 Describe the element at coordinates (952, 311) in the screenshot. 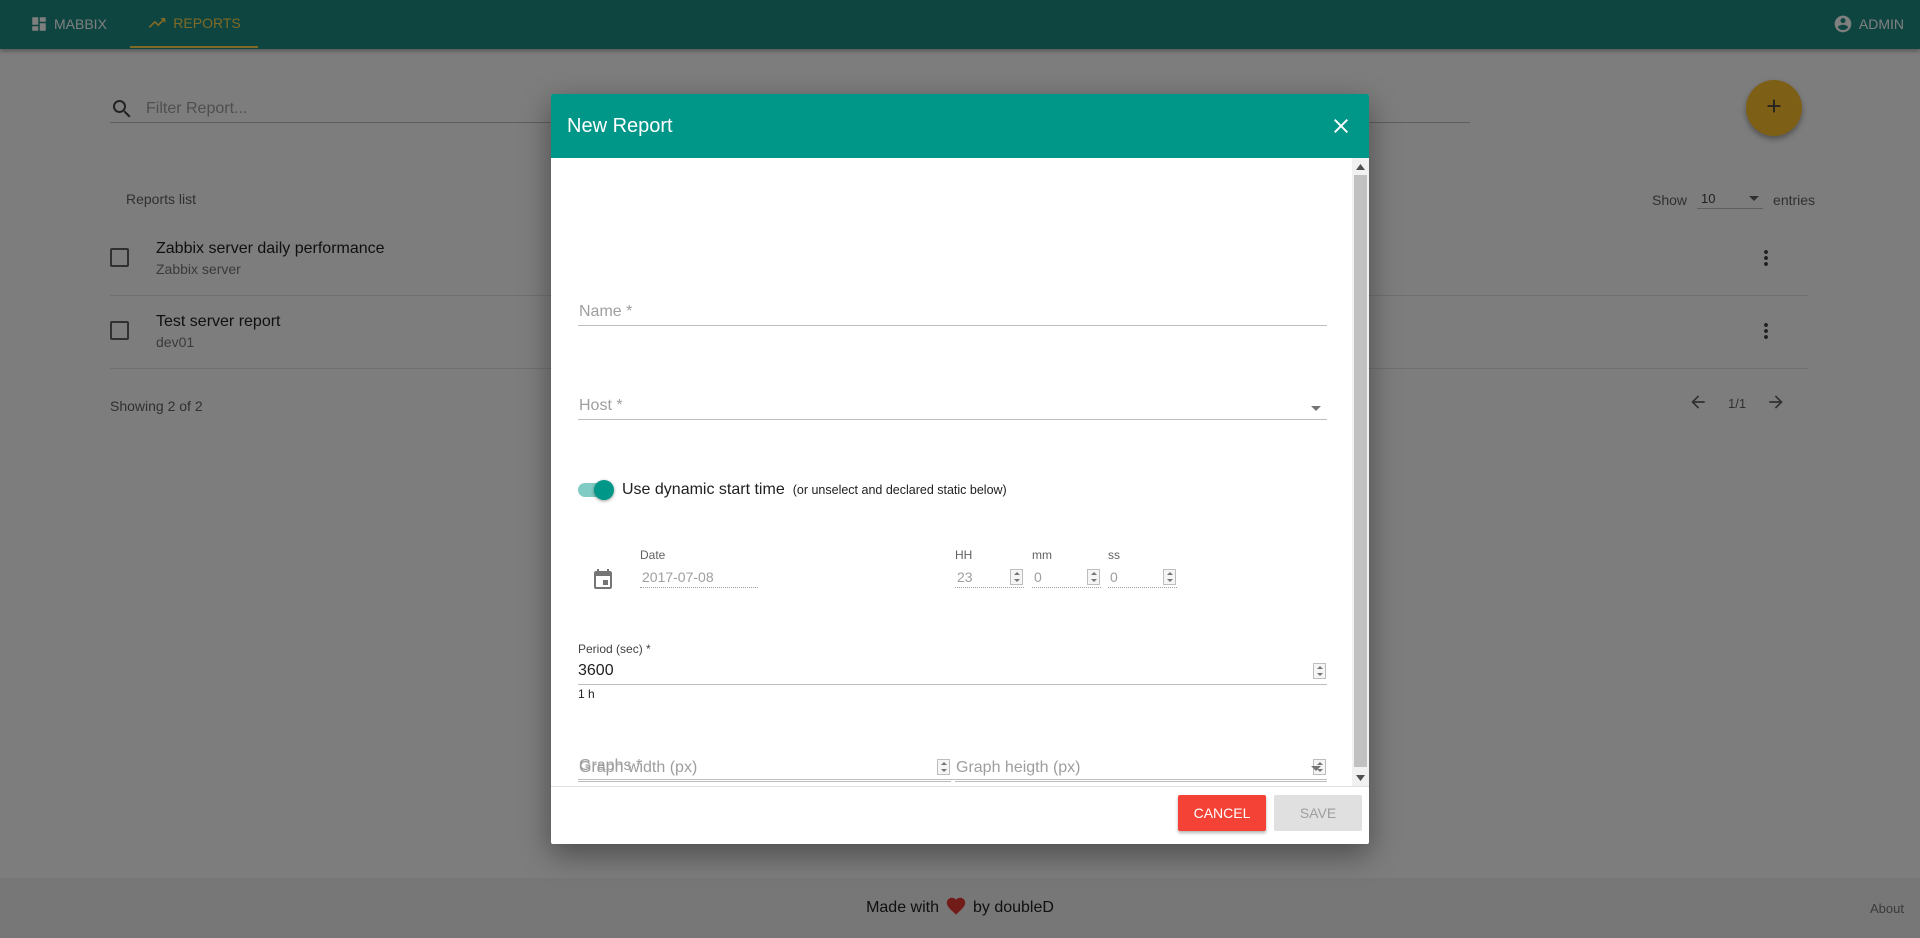

I see `name-field: Name *` at that location.